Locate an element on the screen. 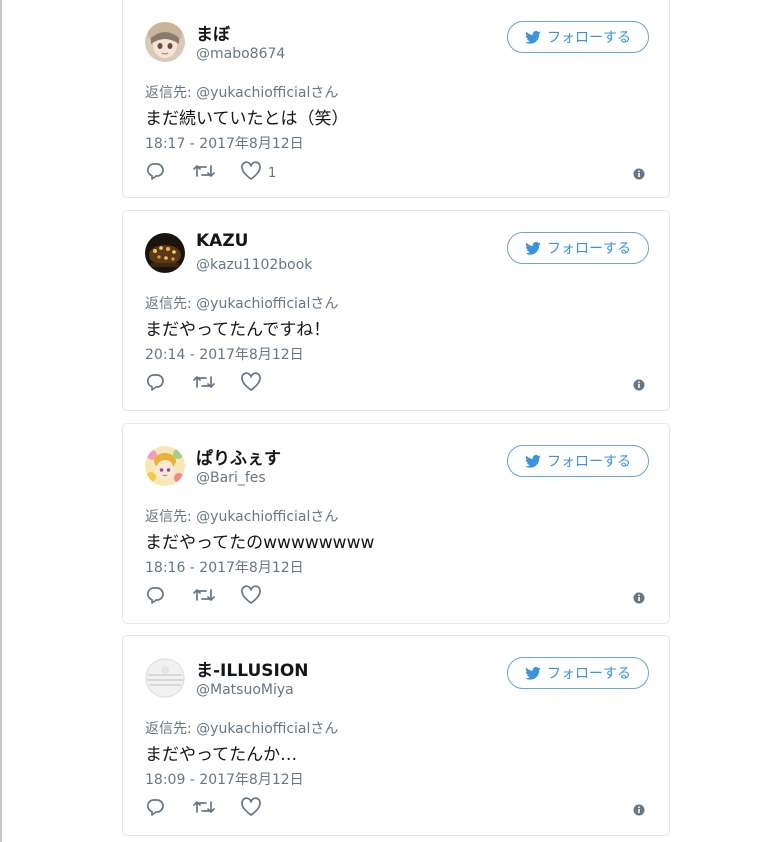  username-handle: @kazu1102book is located at coordinates (254, 265).